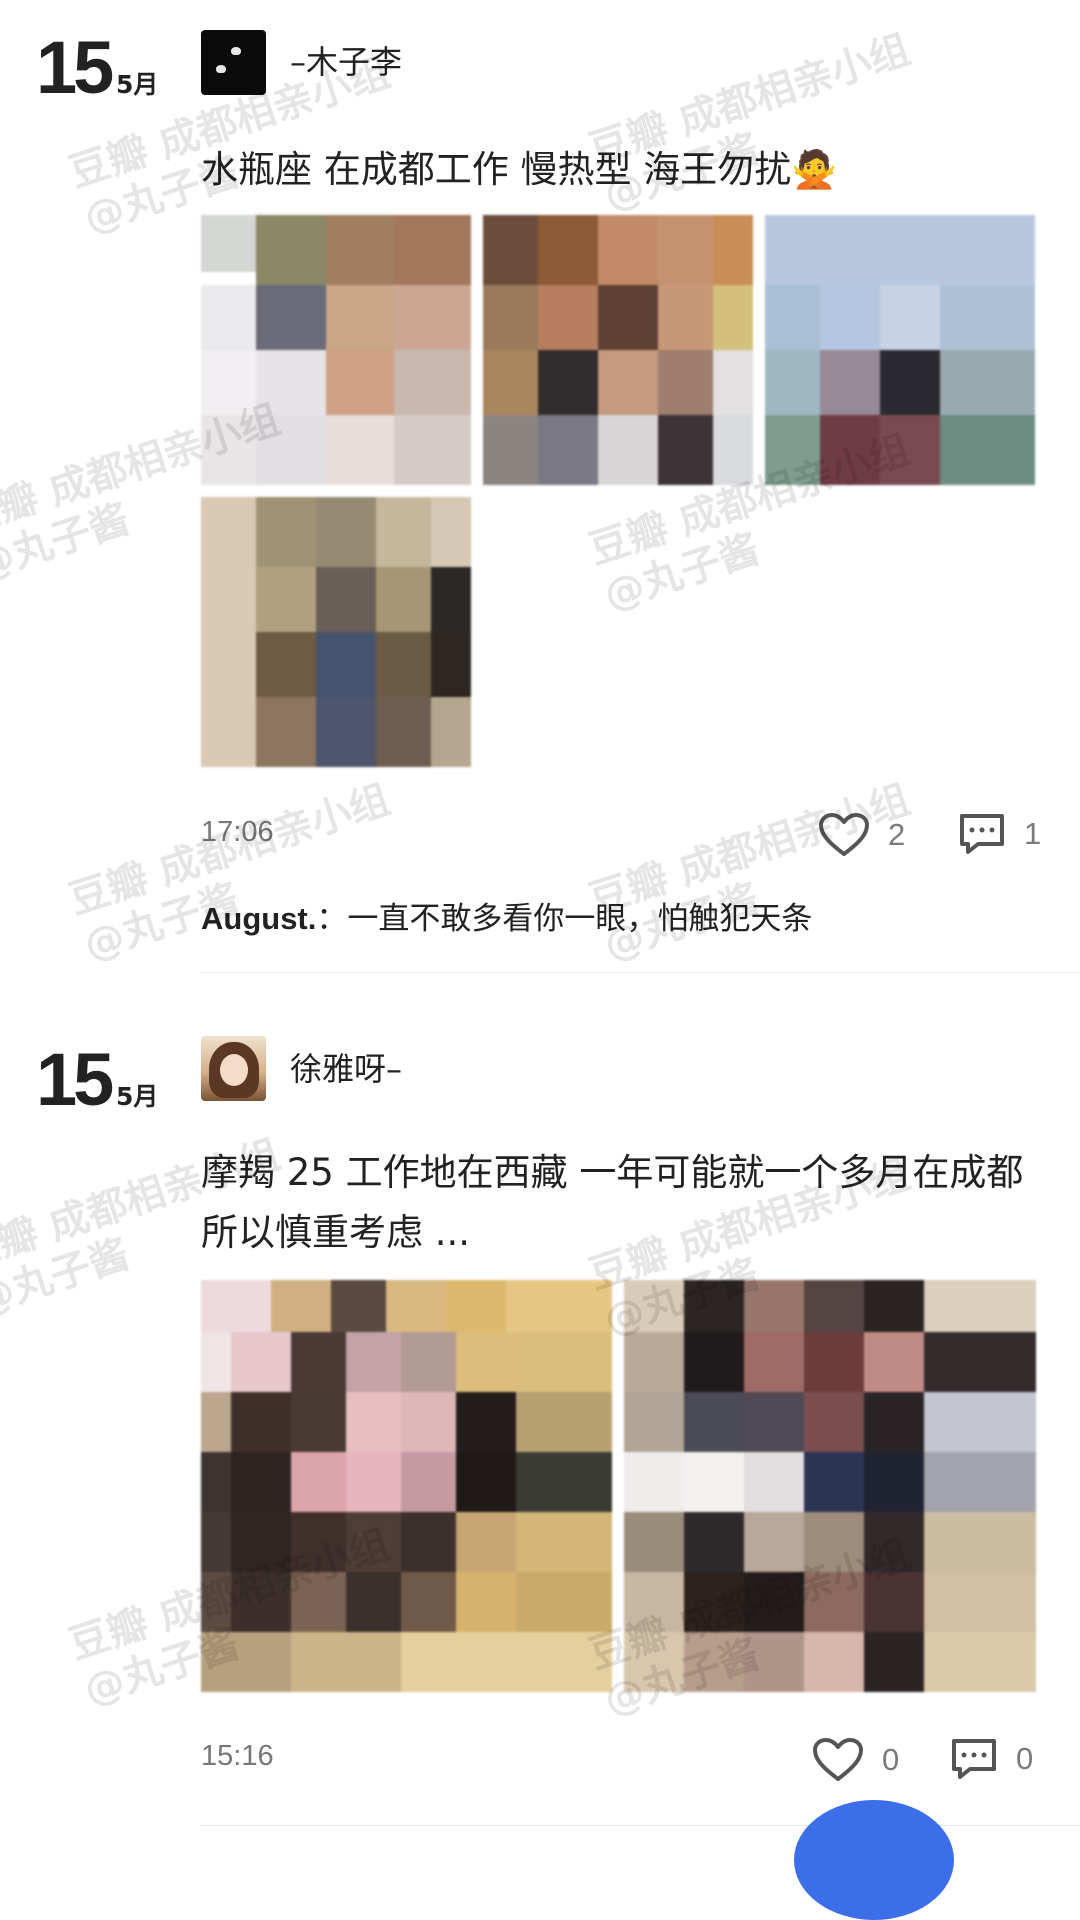 This screenshot has height=1920, width=1080. I want to click on comment-button: 0, so click(991, 1759).